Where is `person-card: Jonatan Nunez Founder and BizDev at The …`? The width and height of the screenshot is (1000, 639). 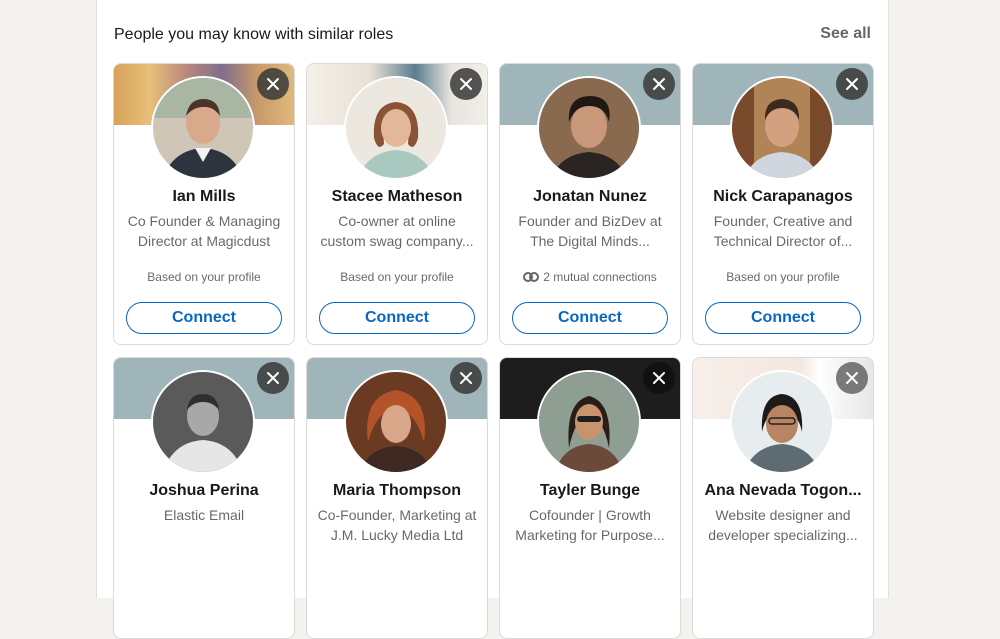
person-card: Jonatan Nunez Founder and BizDev at The … is located at coordinates (590, 204).